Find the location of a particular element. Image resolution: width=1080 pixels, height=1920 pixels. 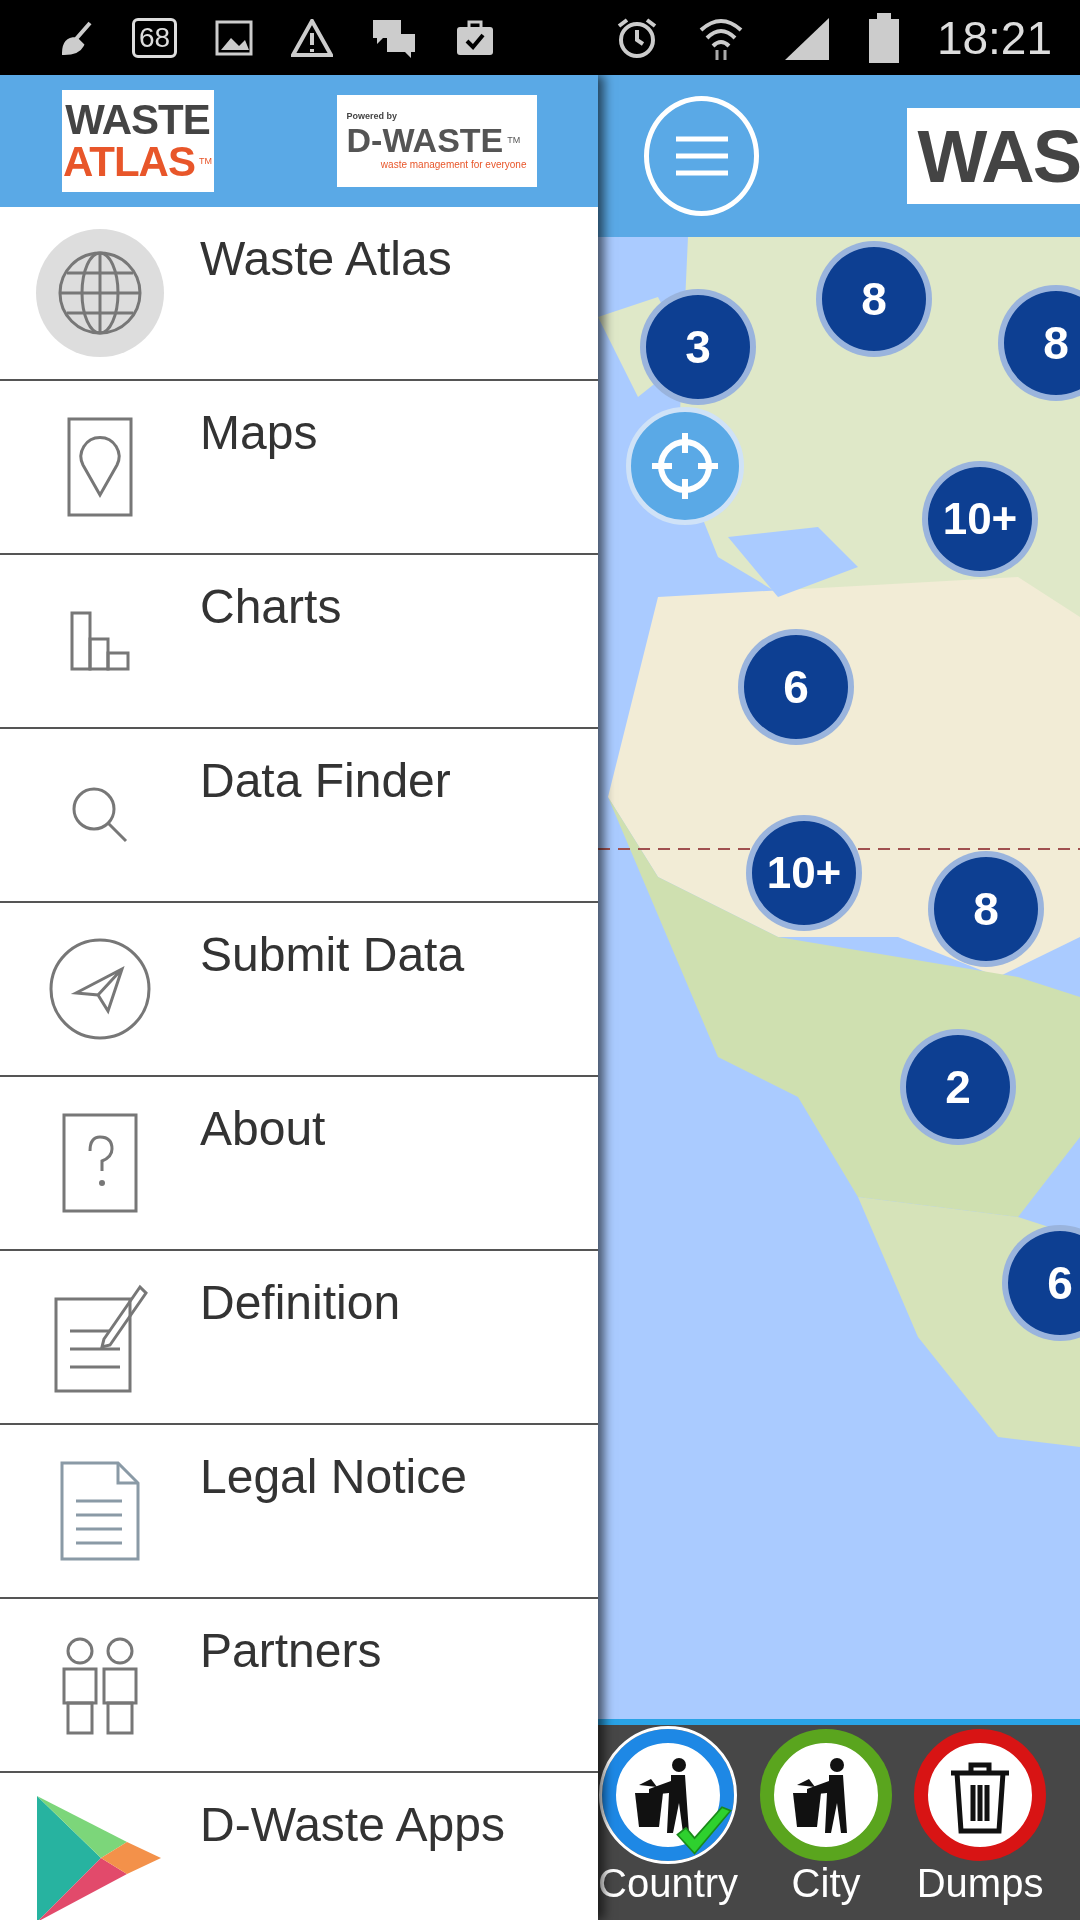

map-pin-icon is located at coordinates (100, 467).